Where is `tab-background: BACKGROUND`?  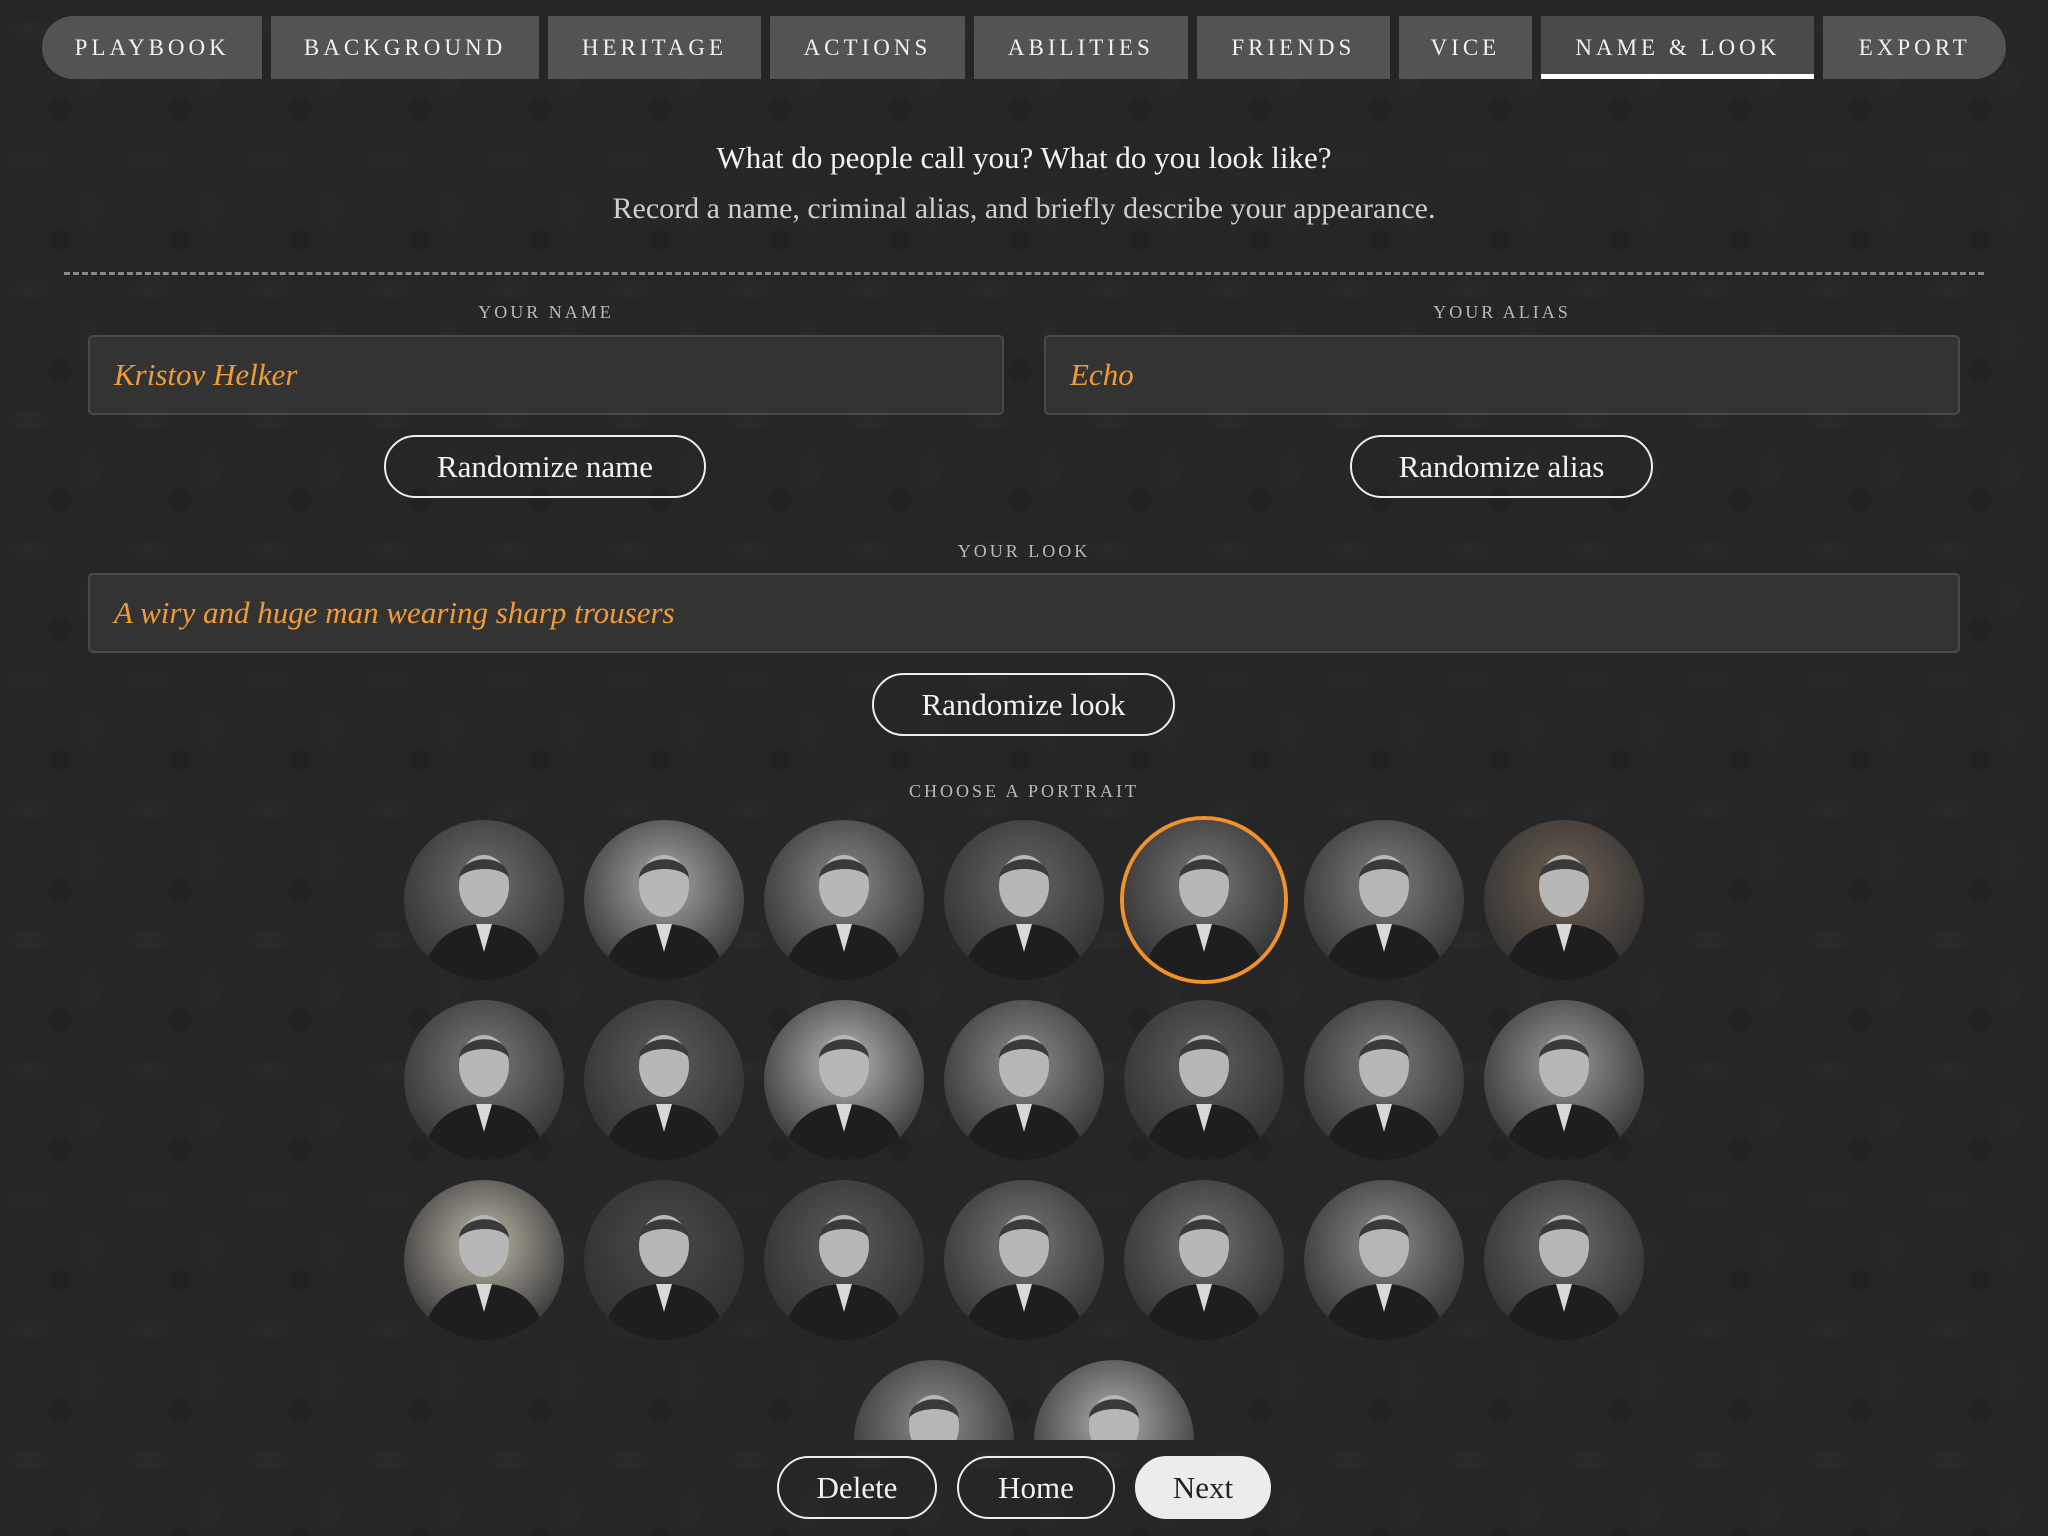
tab-background: BACKGROUND is located at coordinates (405, 47).